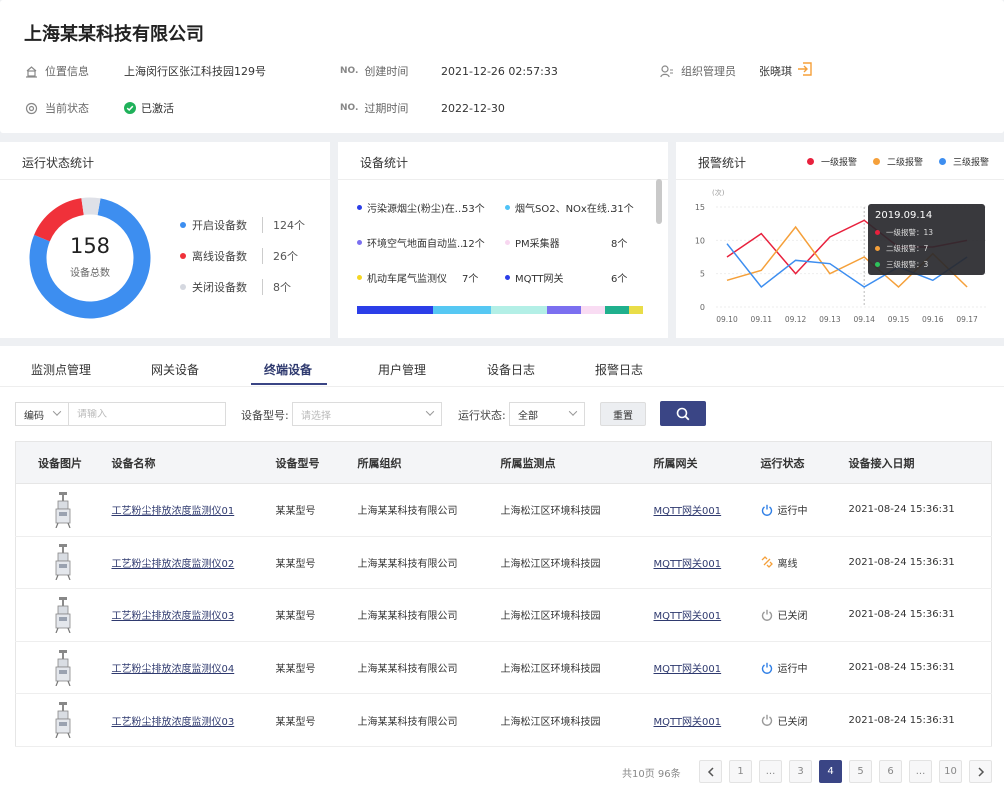  I want to click on status-filter-label: 运行状态:, so click(482, 415).